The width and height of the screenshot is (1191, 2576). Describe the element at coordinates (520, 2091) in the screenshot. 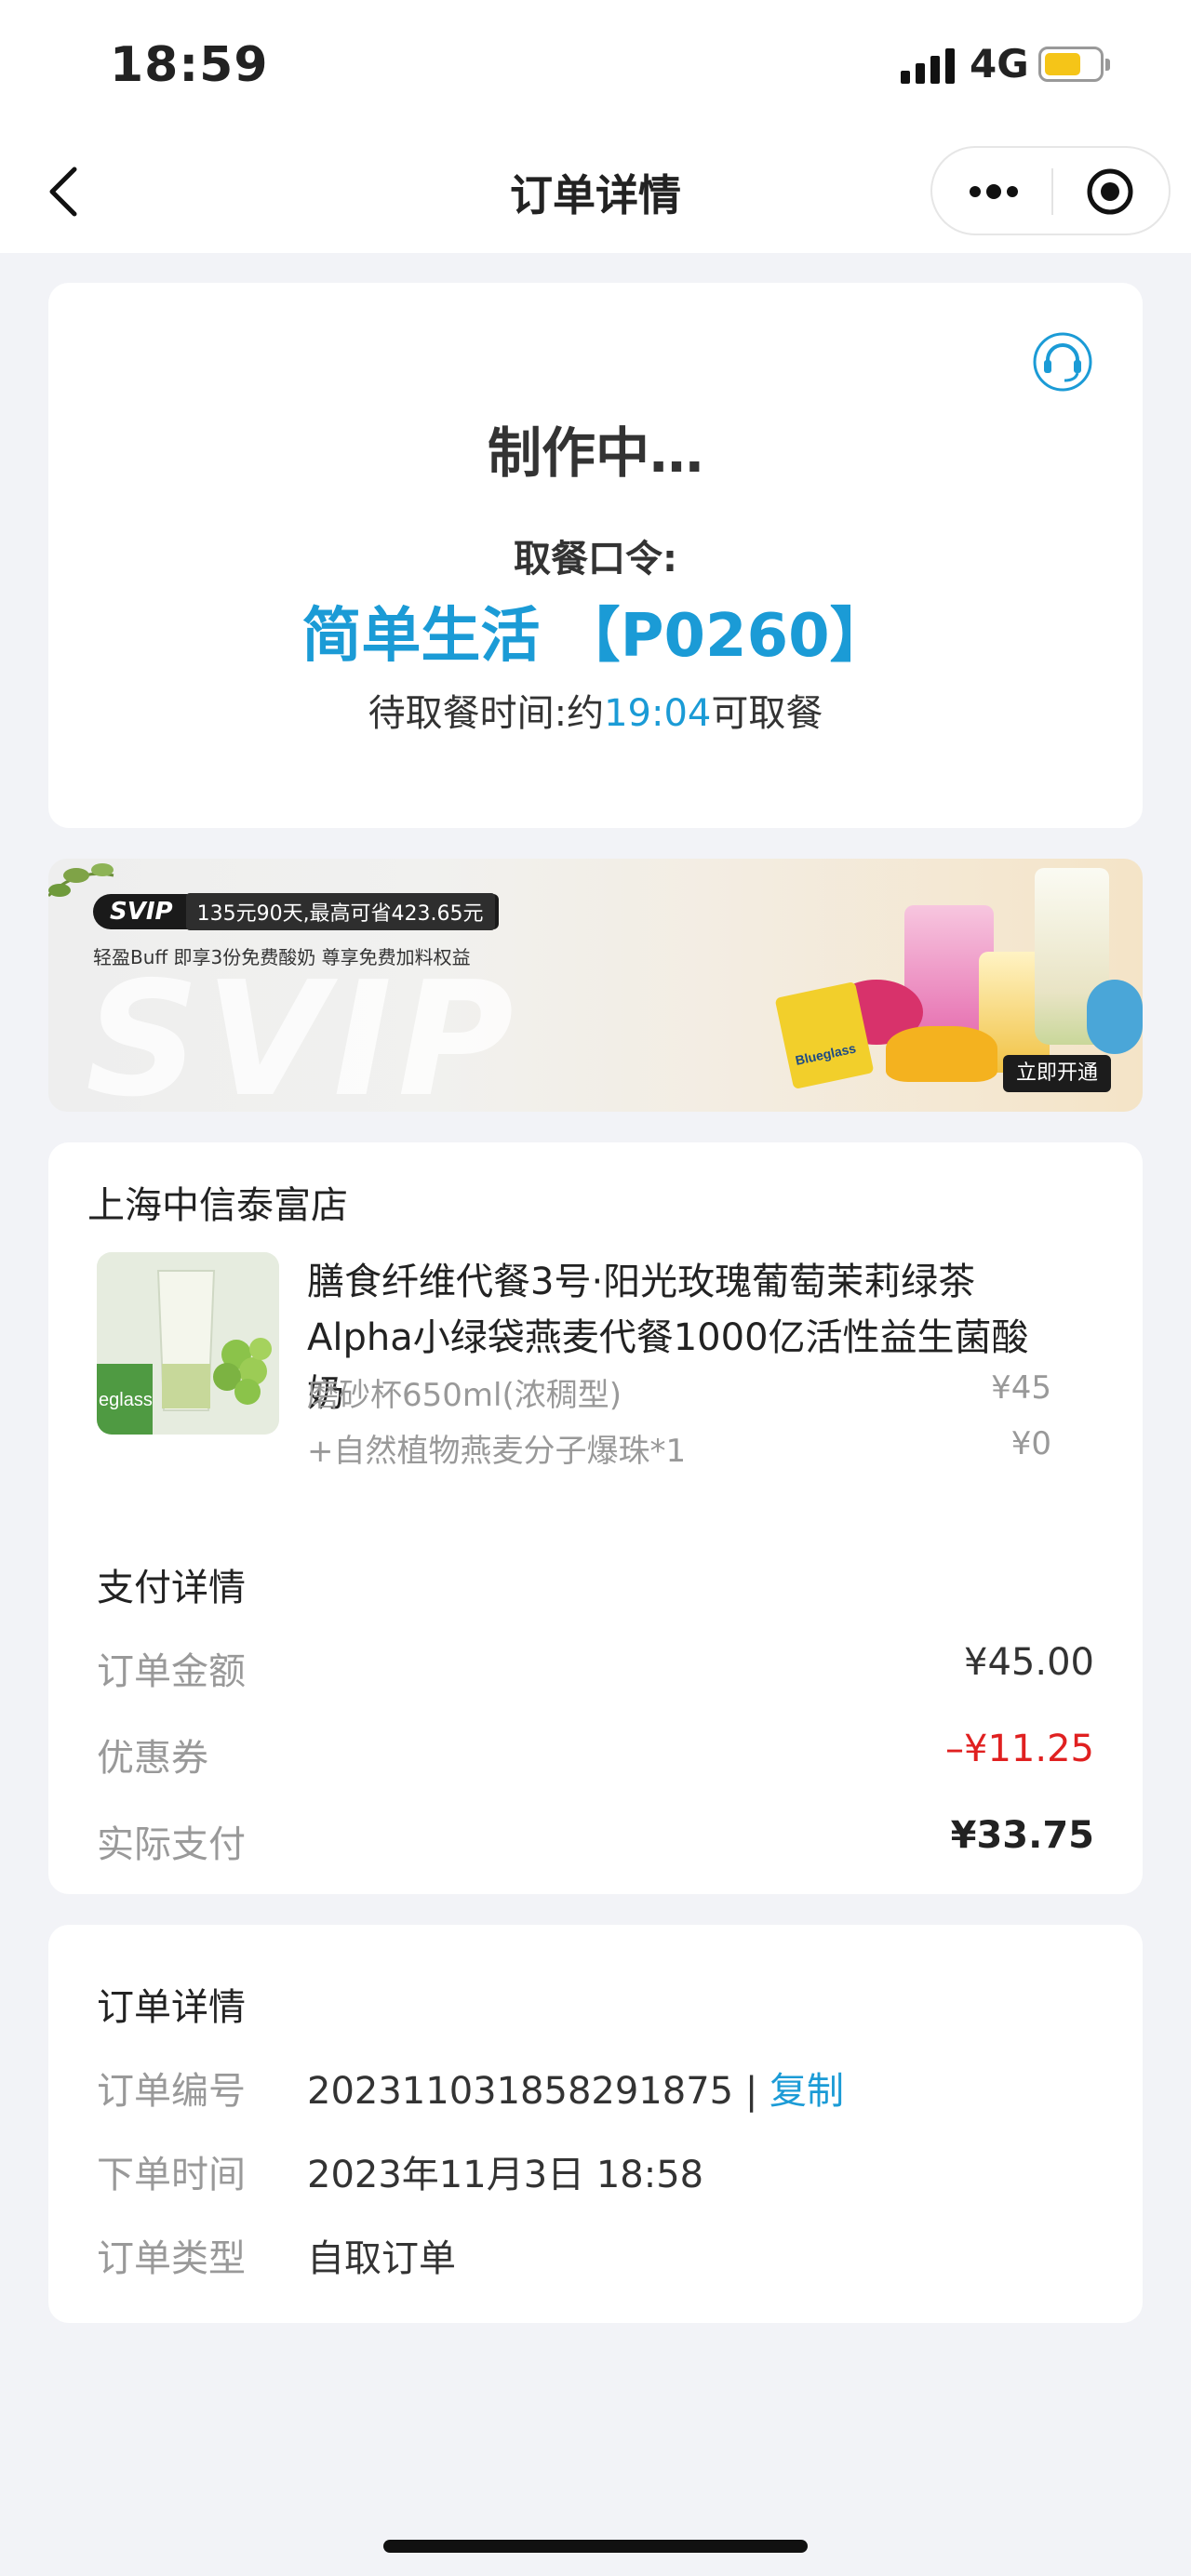

I see `order-no-value: 202311031858291875` at that location.